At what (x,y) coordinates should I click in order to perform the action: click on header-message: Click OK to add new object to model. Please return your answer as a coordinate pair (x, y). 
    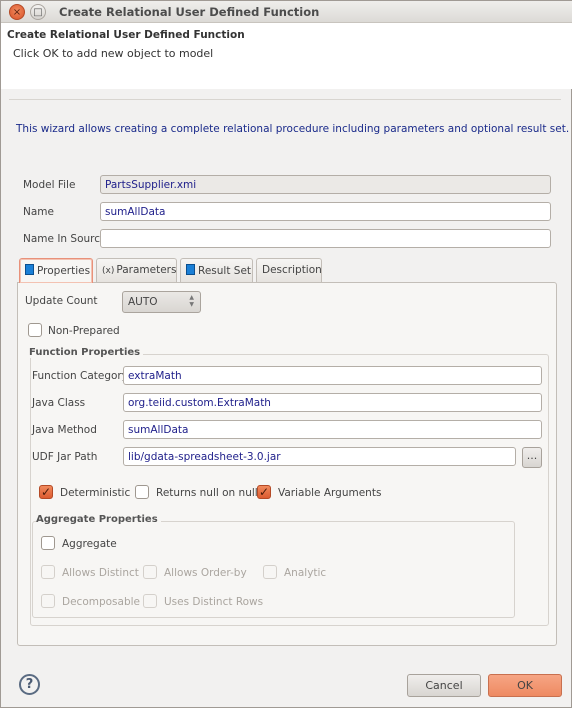
    Looking at the image, I should click on (113, 53).